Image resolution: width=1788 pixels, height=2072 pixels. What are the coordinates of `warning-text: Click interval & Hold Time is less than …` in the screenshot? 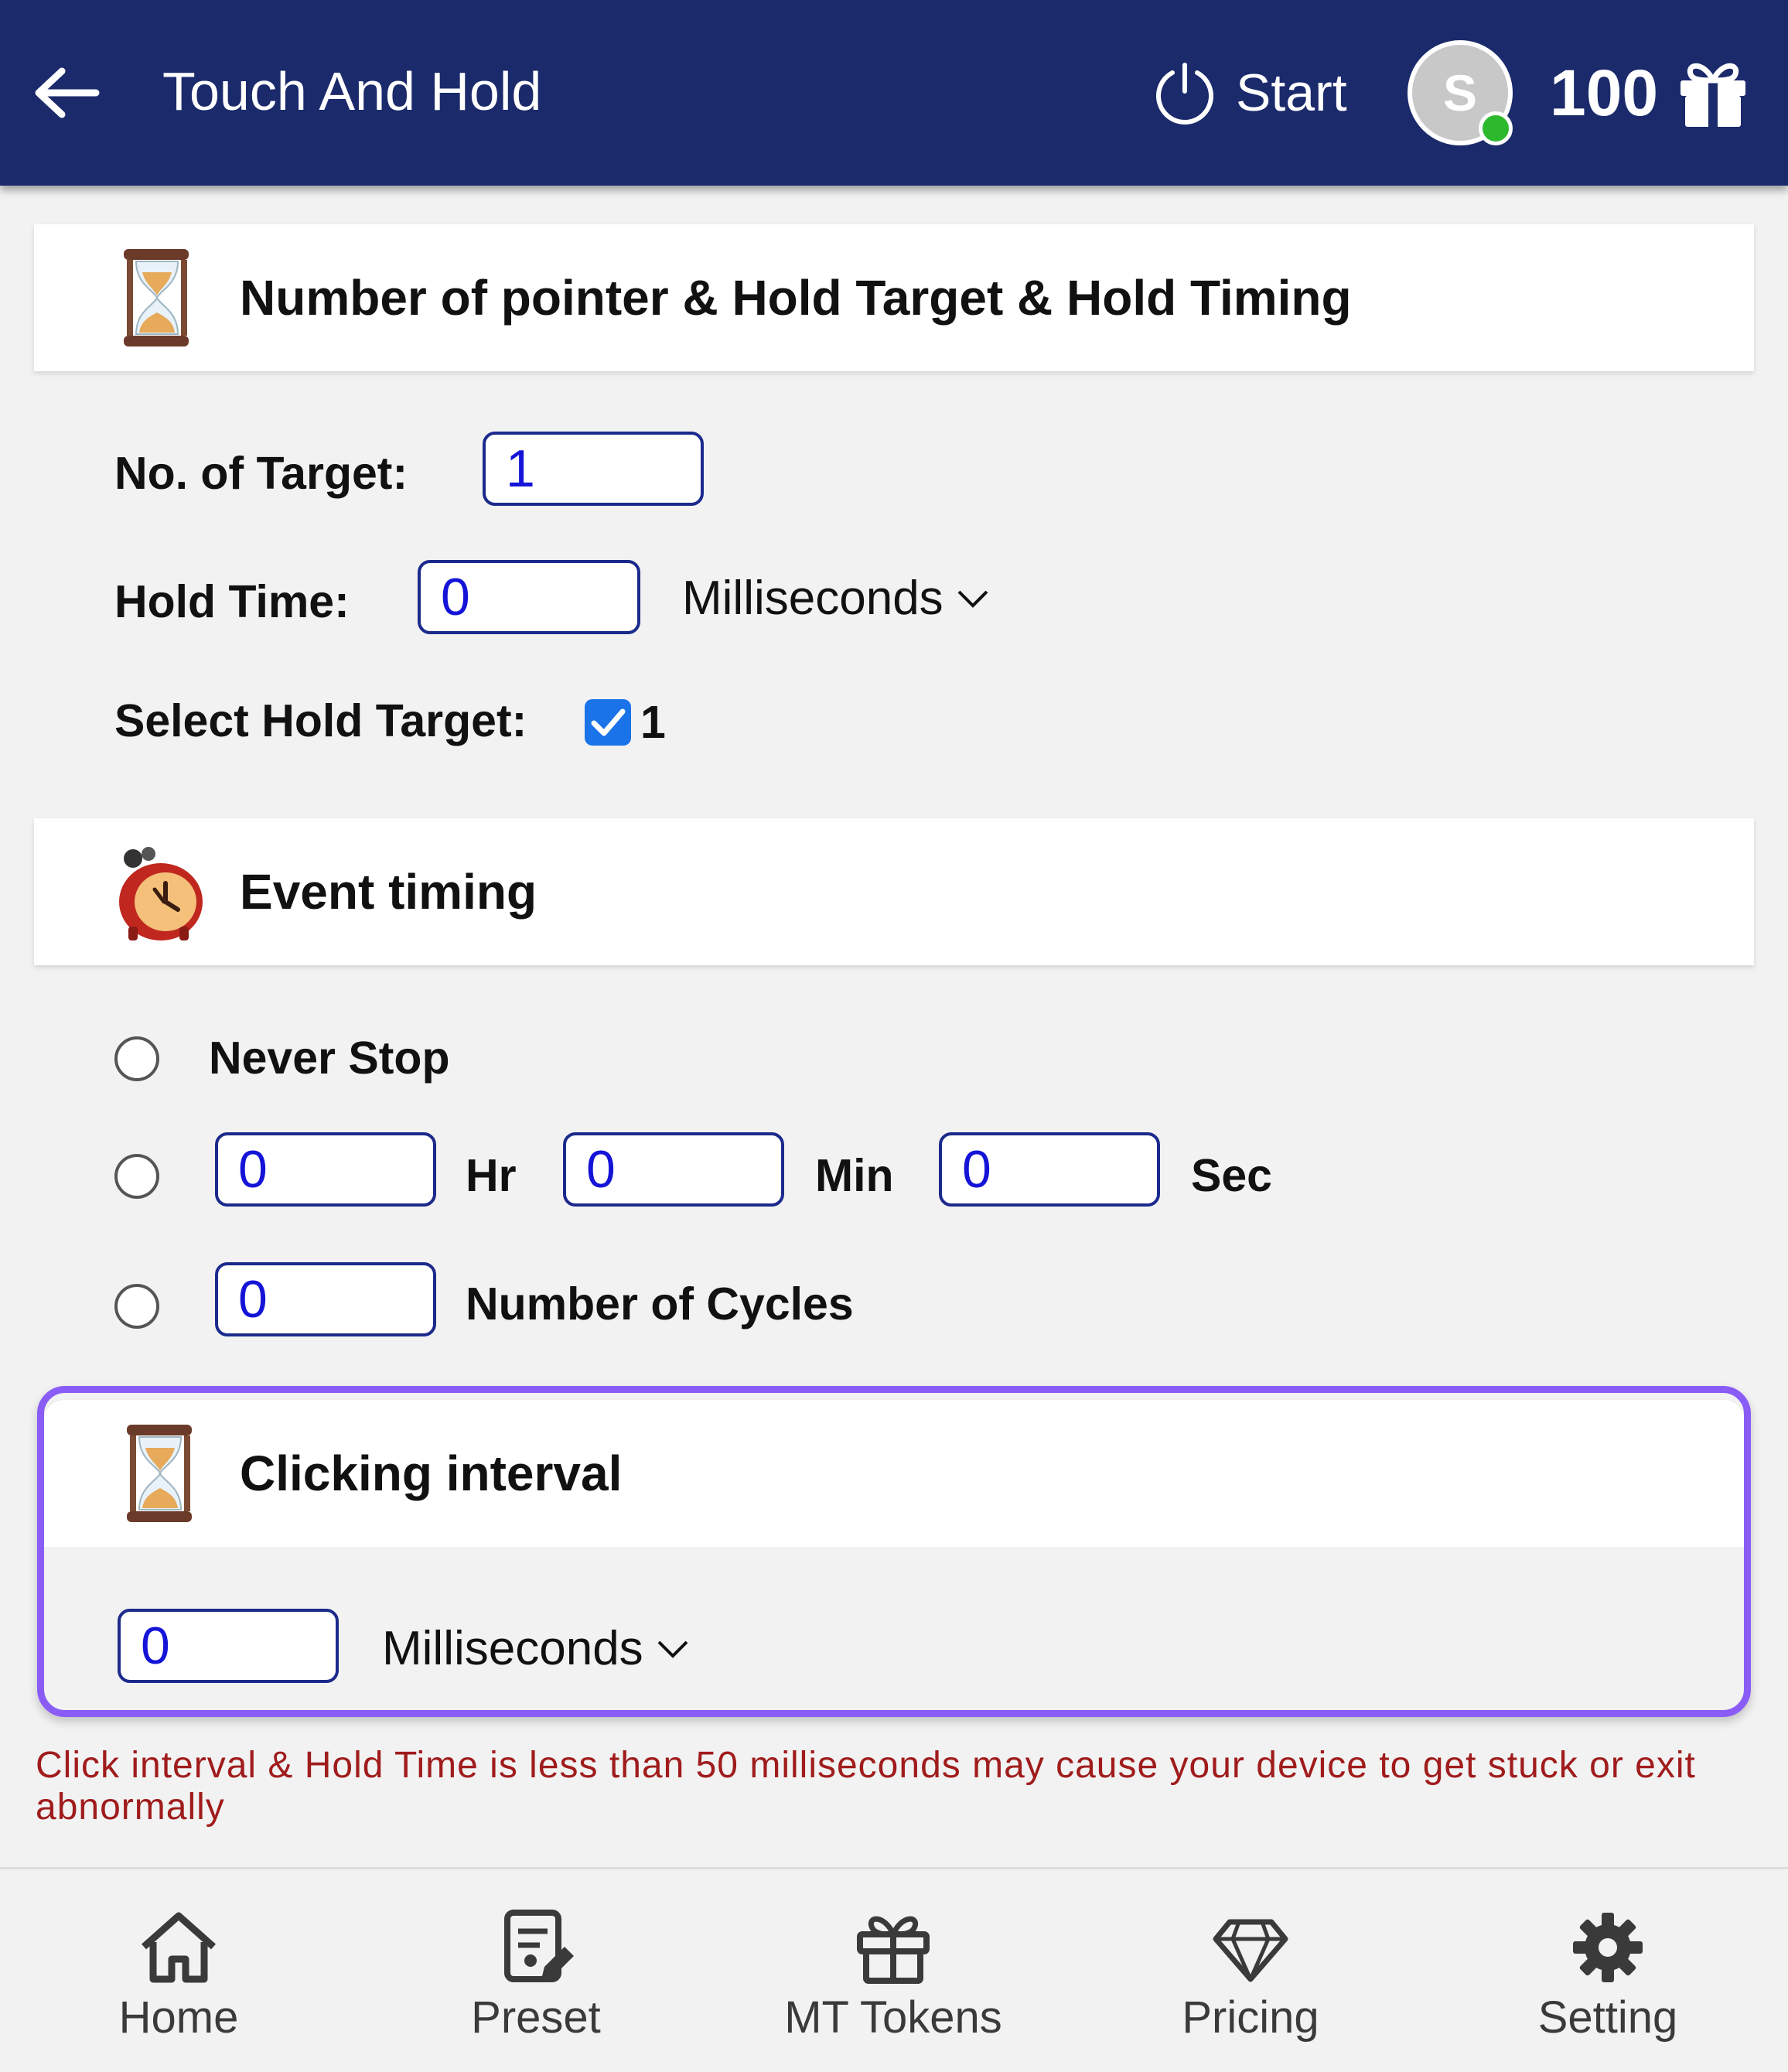 It's located at (866, 1786).